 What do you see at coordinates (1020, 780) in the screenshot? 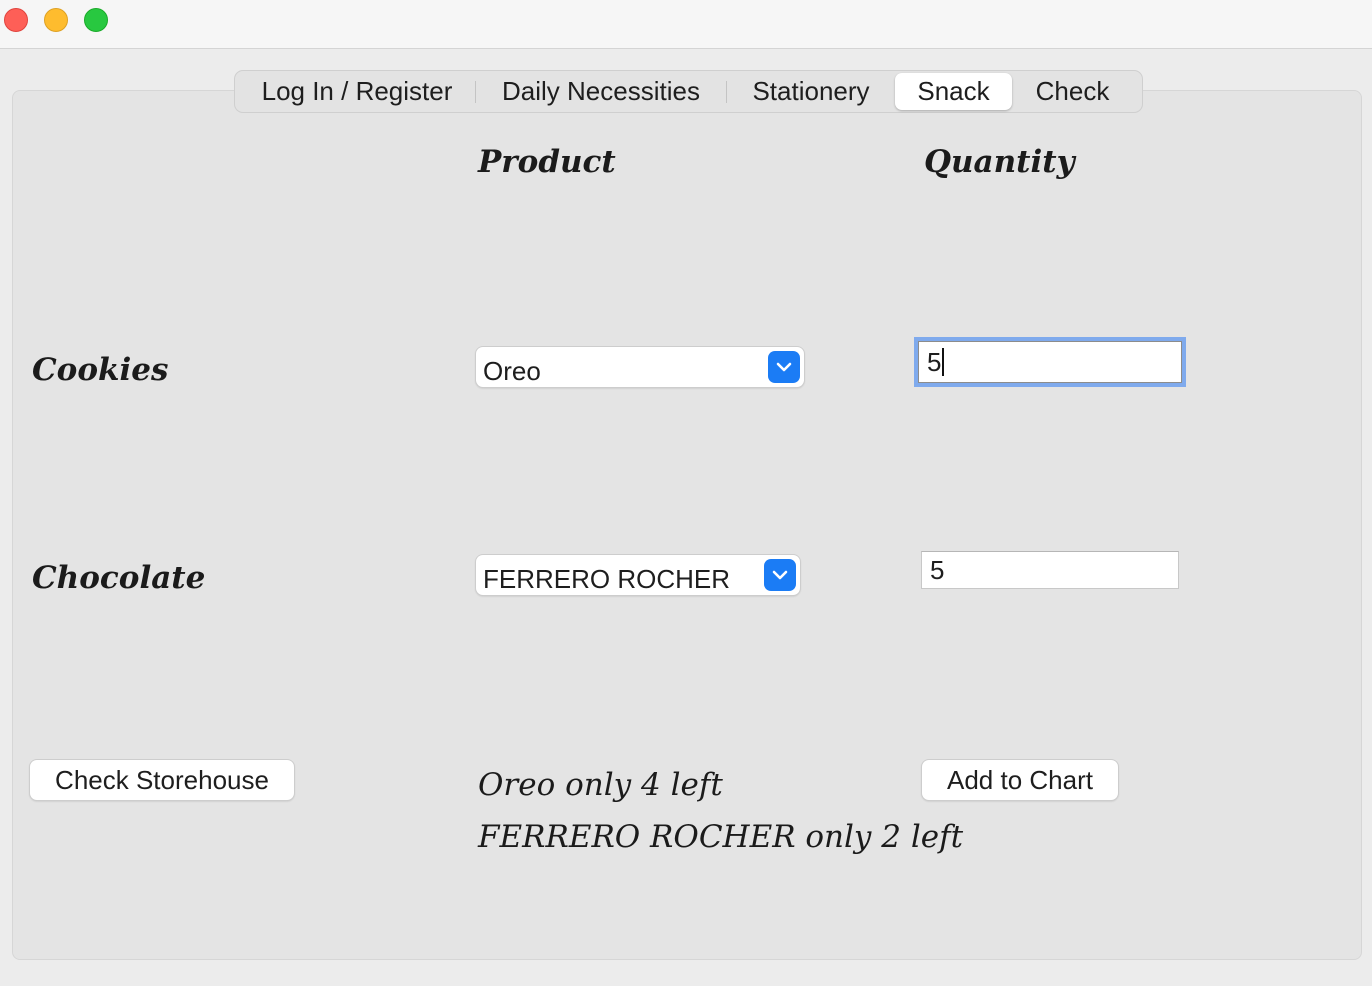
I see `add-to-chart-button: Add to Chart` at bounding box center [1020, 780].